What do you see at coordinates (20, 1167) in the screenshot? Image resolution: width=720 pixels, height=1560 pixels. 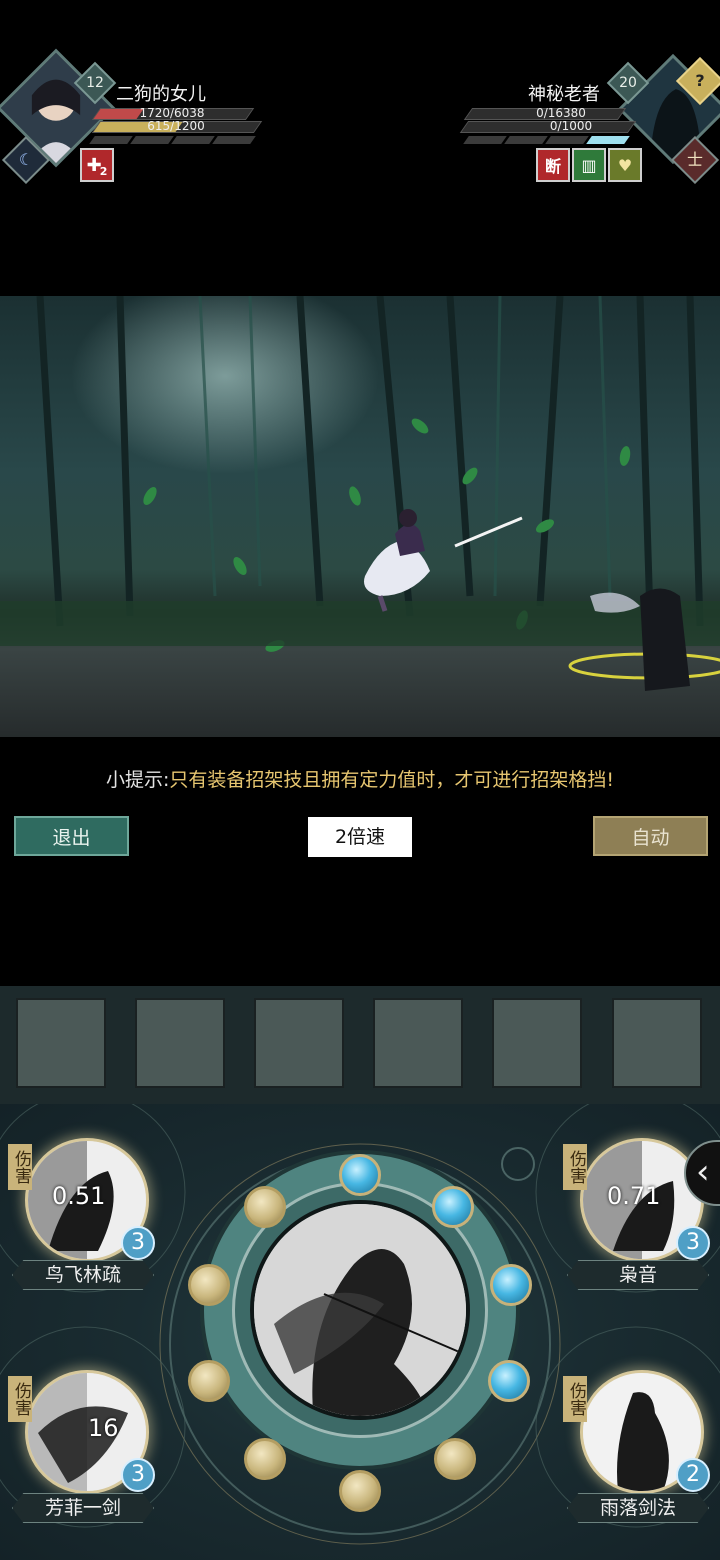 I see `skill-1-type-tag: 伤害` at bounding box center [20, 1167].